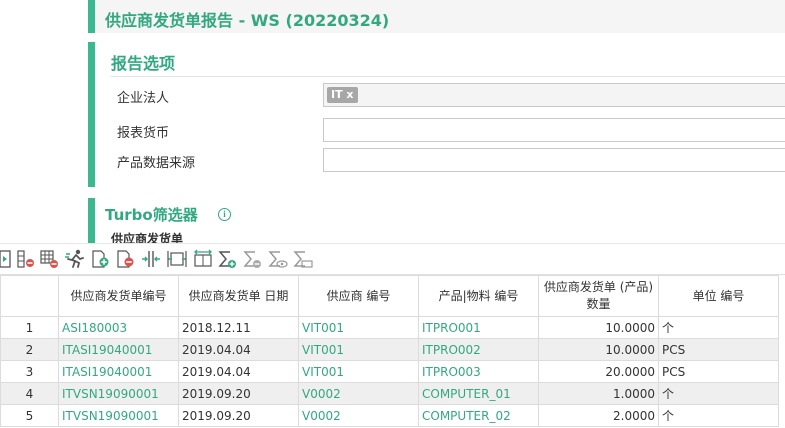  What do you see at coordinates (554, 130) in the screenshot?
I see `report-currency-field` at bounding box center [554, 130].